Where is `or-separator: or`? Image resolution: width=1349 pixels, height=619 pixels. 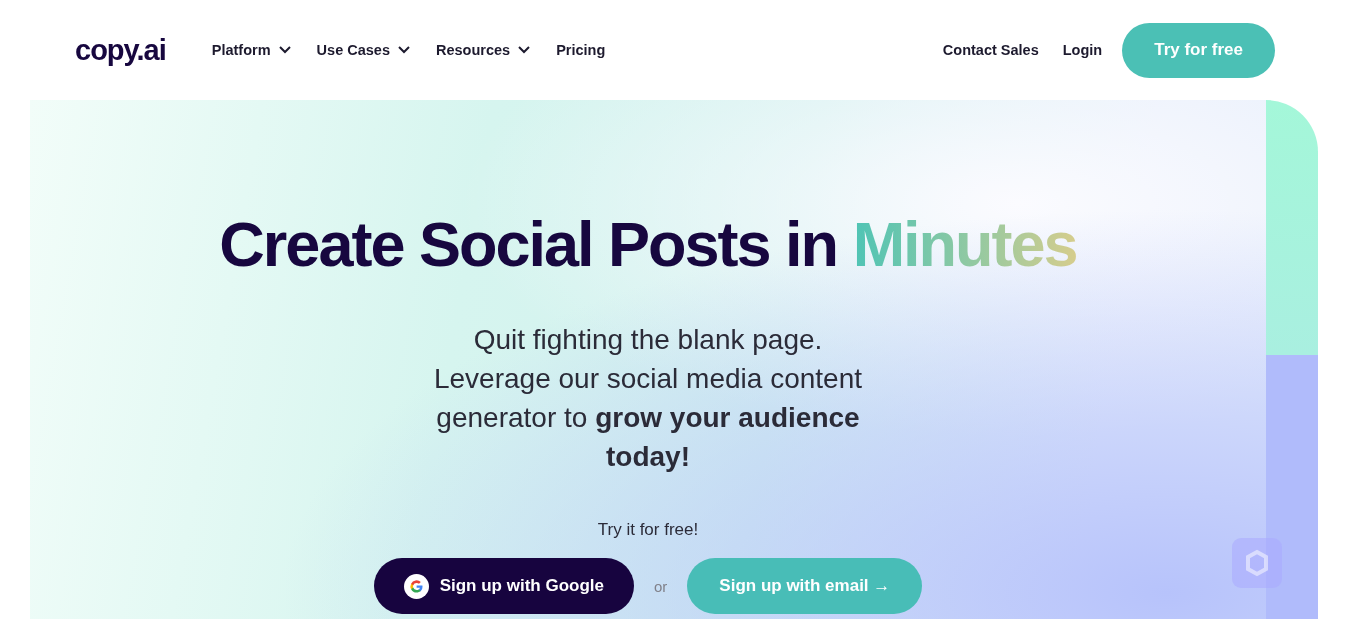 or-separator: or is located at coordinates (661, 586).